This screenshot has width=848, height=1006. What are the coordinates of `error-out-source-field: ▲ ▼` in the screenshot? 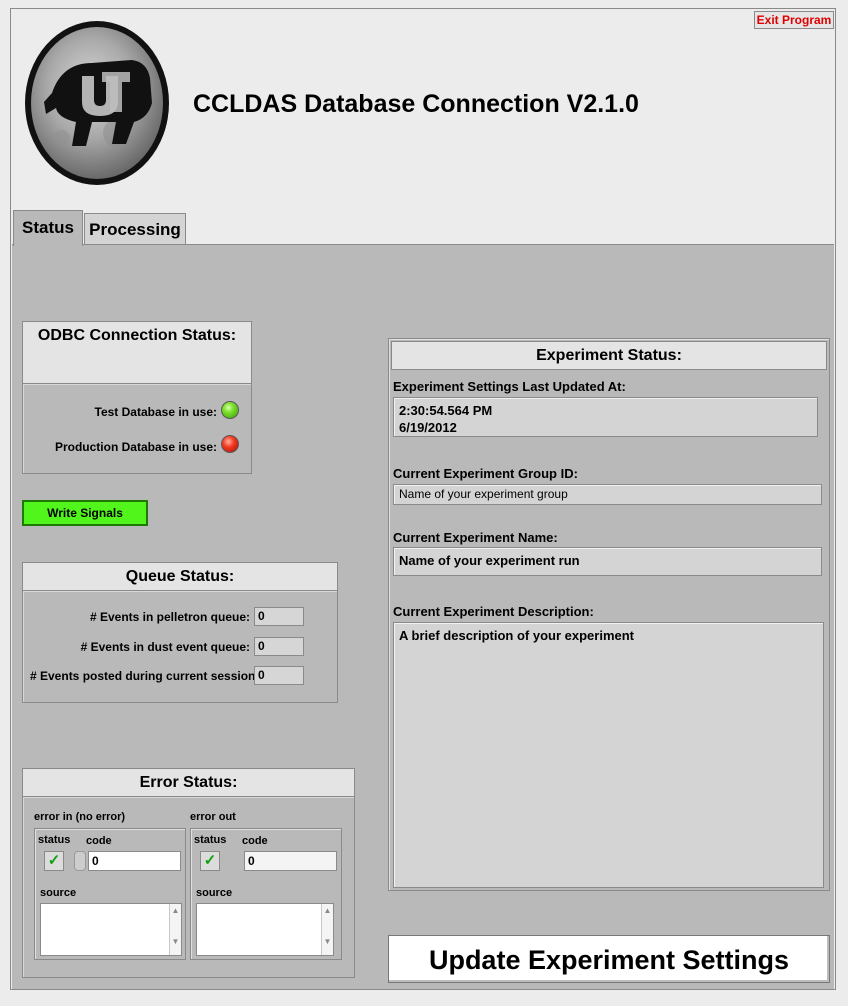 It's located at (265, 929).